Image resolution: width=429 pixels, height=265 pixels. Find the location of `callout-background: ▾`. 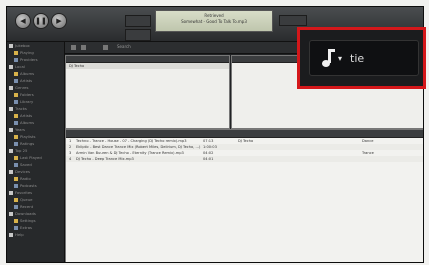

callout-background: ▾ is located at coordinates (361, 58).